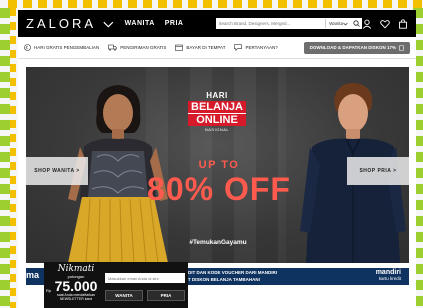  What do you see at coordinates (179, 47) in the screenshot?
I see `calendar-icon` at bounding box center [179, 47].